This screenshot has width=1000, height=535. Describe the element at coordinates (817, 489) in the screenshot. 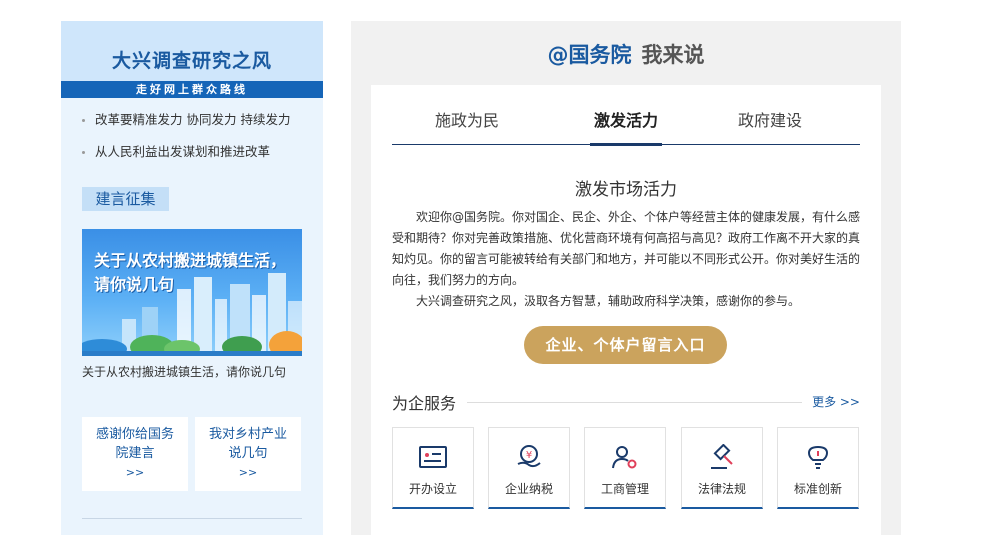

I see `service-label: 标准创新` at that location.